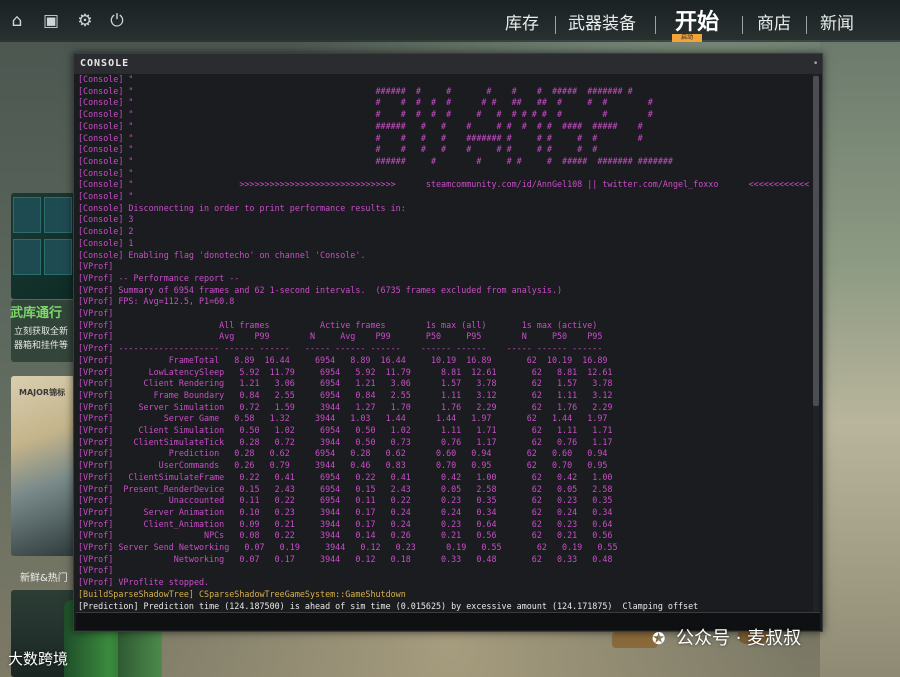 This screenshot has height=677, width=900. I want to click on console-scrollbar-thumb, so click(816, 241).